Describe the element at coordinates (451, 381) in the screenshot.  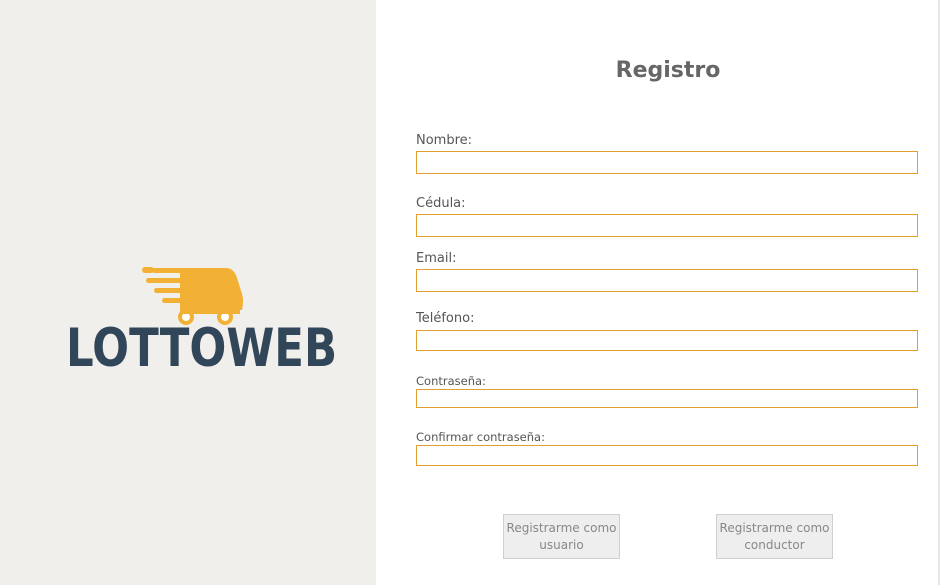
I see `contrasena-label: Contraseña:` at that location.